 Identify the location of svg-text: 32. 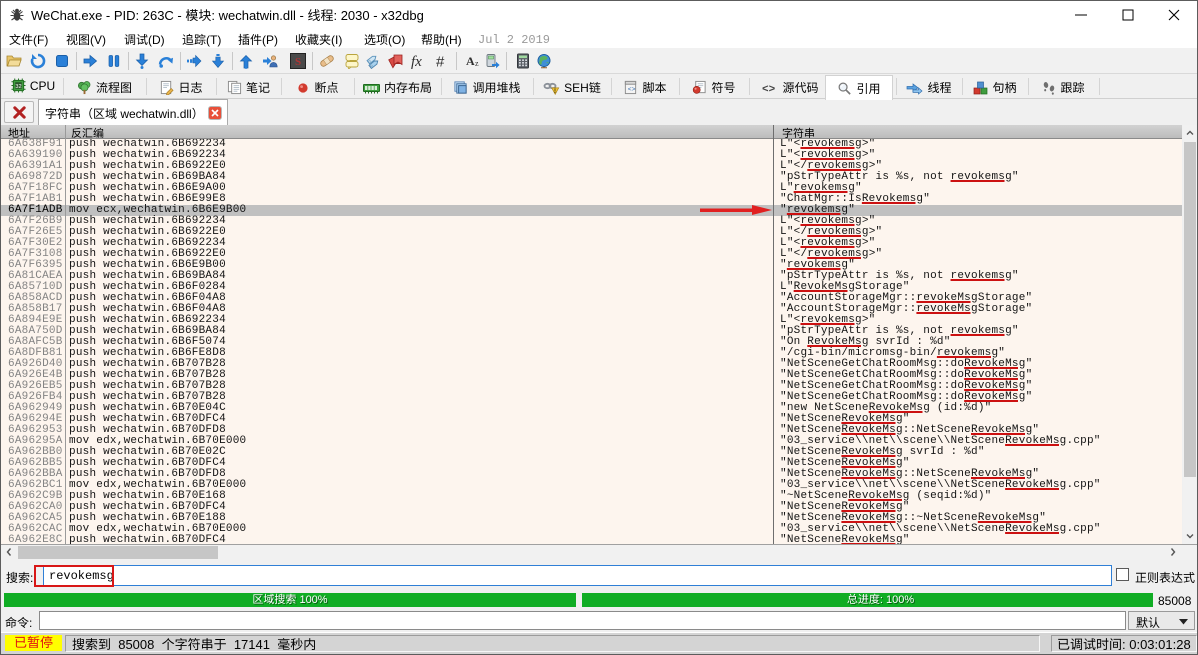
(18, 87).